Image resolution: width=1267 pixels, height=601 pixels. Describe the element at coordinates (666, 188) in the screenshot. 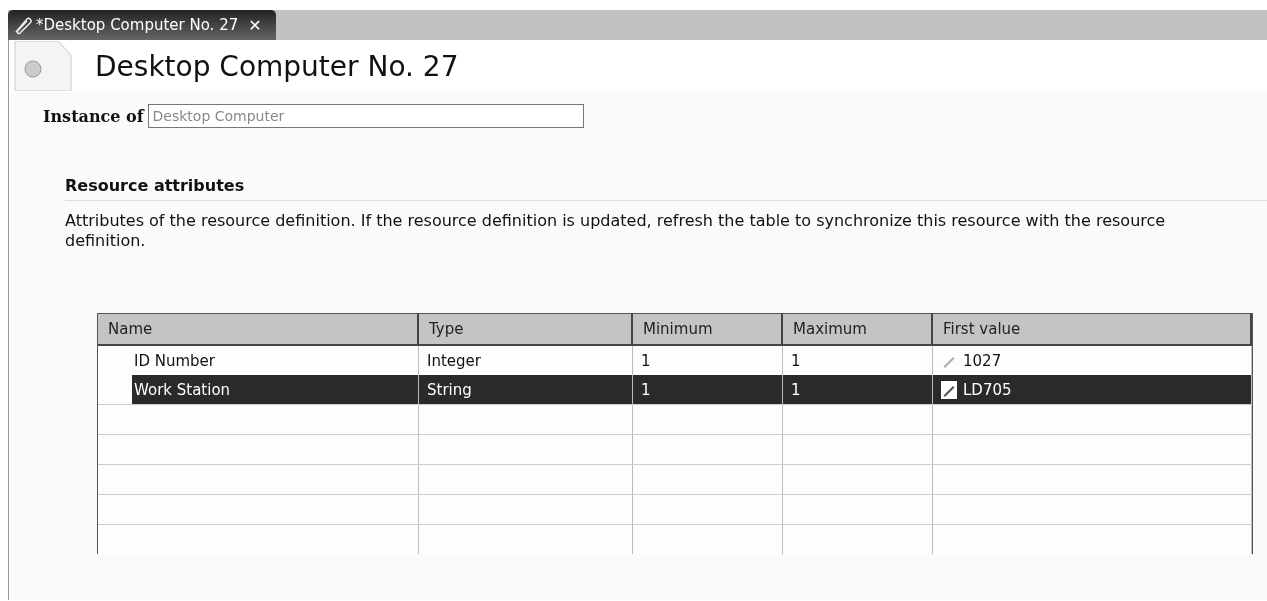

I see `section-title: Resource attributes` at that location.